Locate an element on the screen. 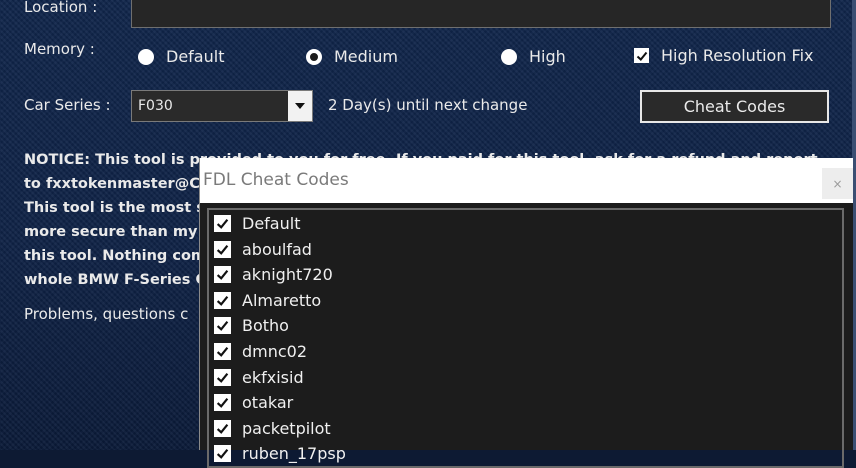 Image resolution: width=856 pixels, height=468 pixels. next-change-text: 2 Day(s) until next change is located at coordinates (428, 105).